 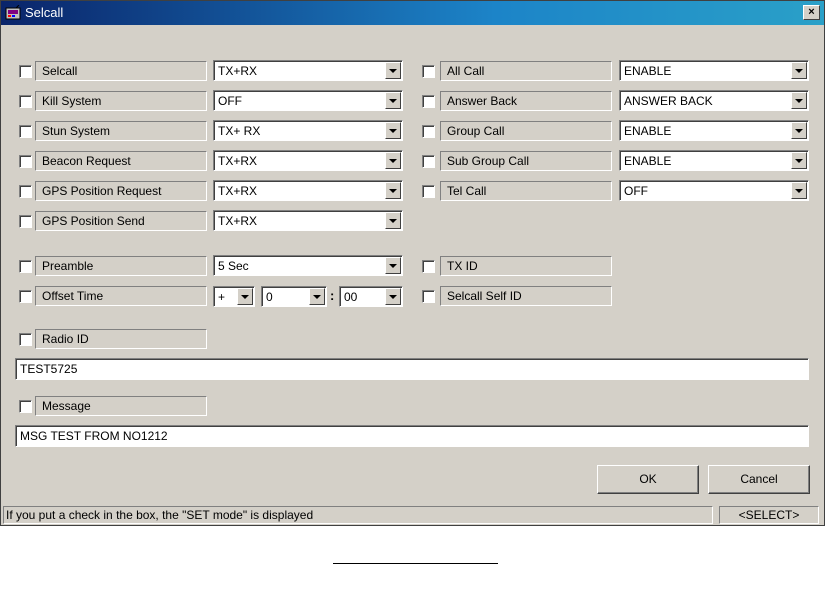 What do you see at coordinates (308, 100) in the screenshot?
I see `kill-system-dropdown: OFF` at bounding box center [308, 100].